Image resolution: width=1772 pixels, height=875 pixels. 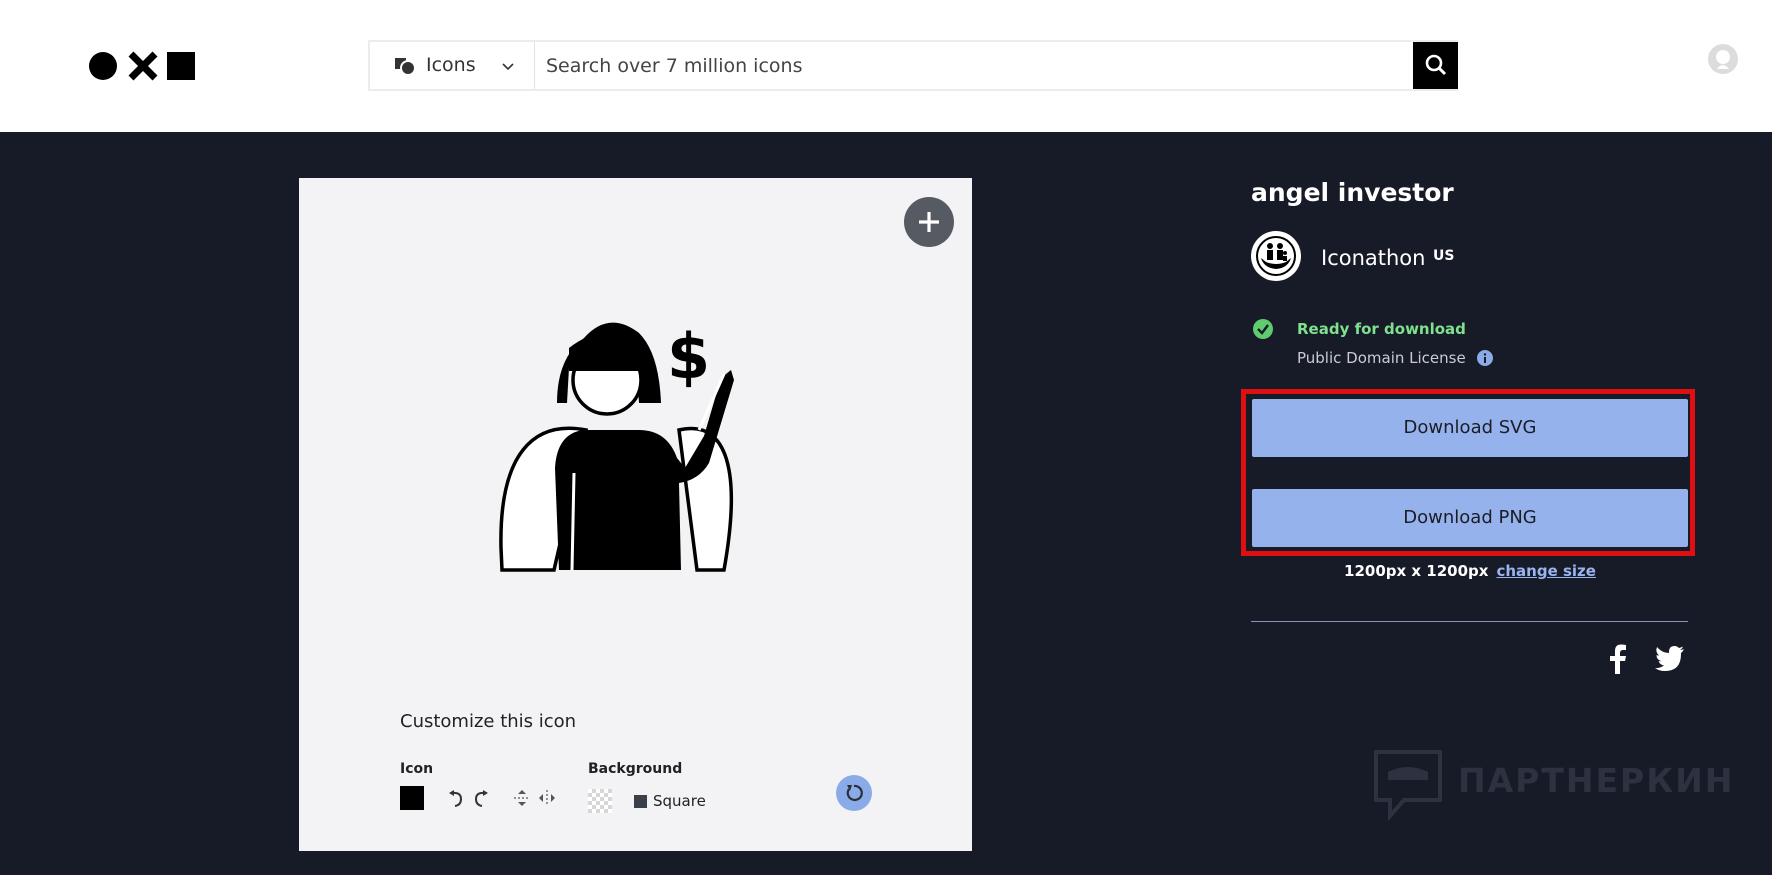 I want to click on highlight-box, so click(x=1468, y=472).